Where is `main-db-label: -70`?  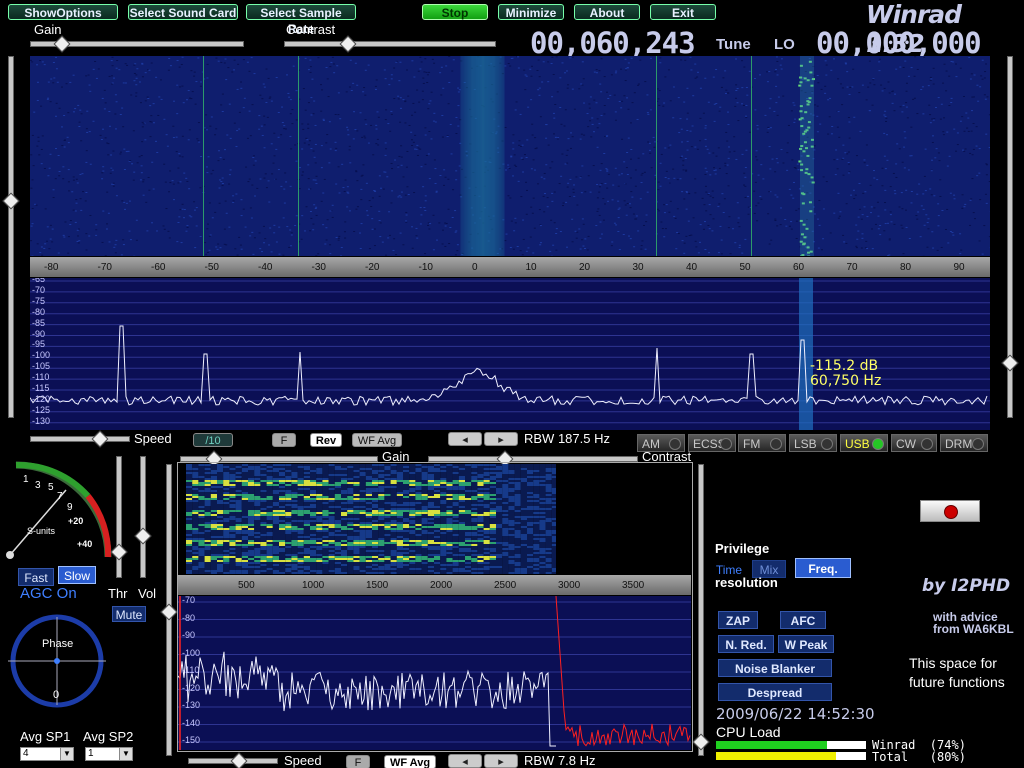
main-db-label: -70 is located at coordinates (39, 289).